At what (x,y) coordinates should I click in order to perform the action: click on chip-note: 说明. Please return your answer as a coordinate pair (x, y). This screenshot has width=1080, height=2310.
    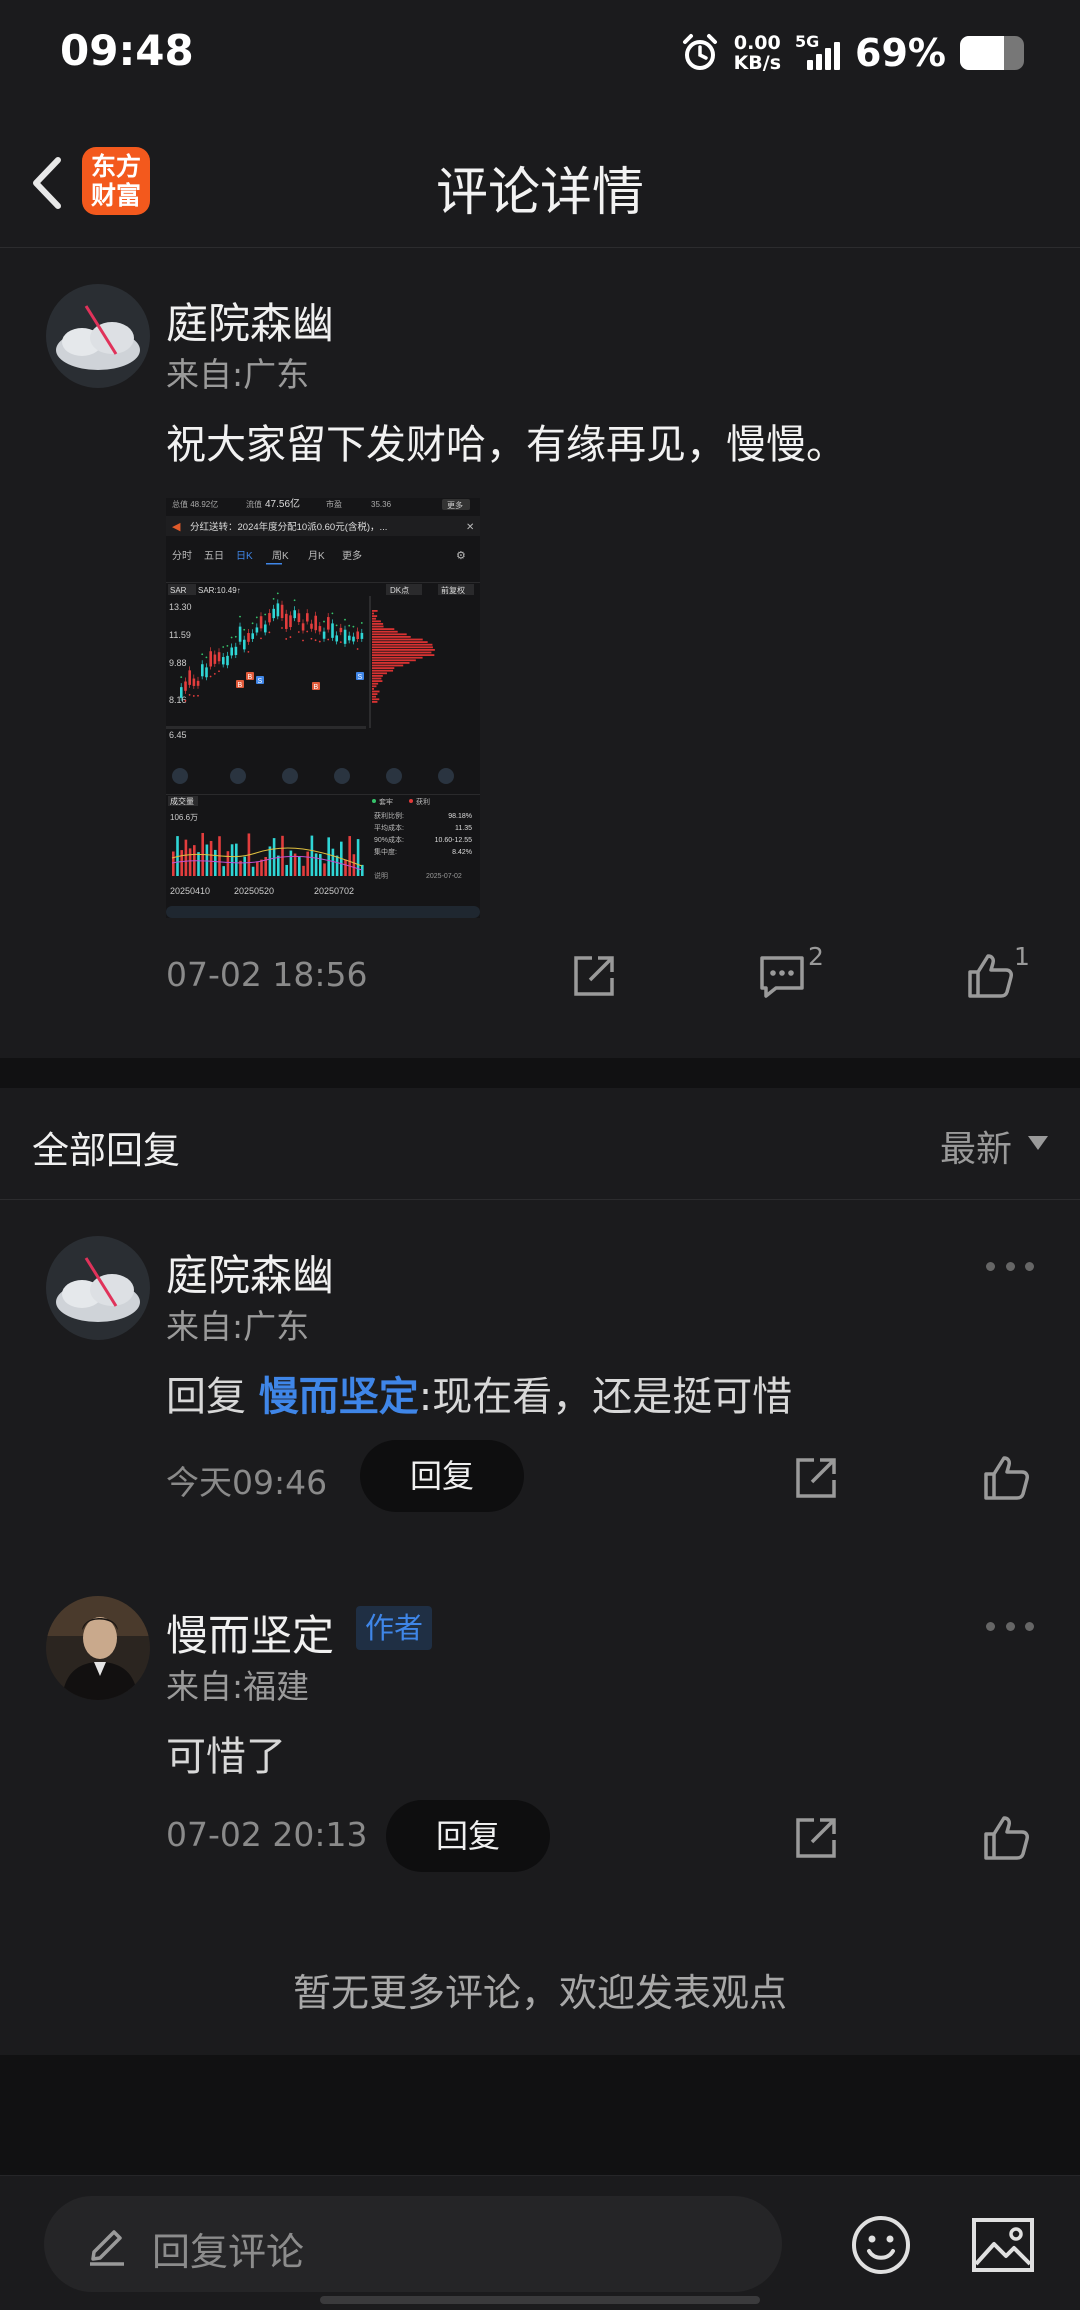
    Looking at the image, I should click on (381, 875).